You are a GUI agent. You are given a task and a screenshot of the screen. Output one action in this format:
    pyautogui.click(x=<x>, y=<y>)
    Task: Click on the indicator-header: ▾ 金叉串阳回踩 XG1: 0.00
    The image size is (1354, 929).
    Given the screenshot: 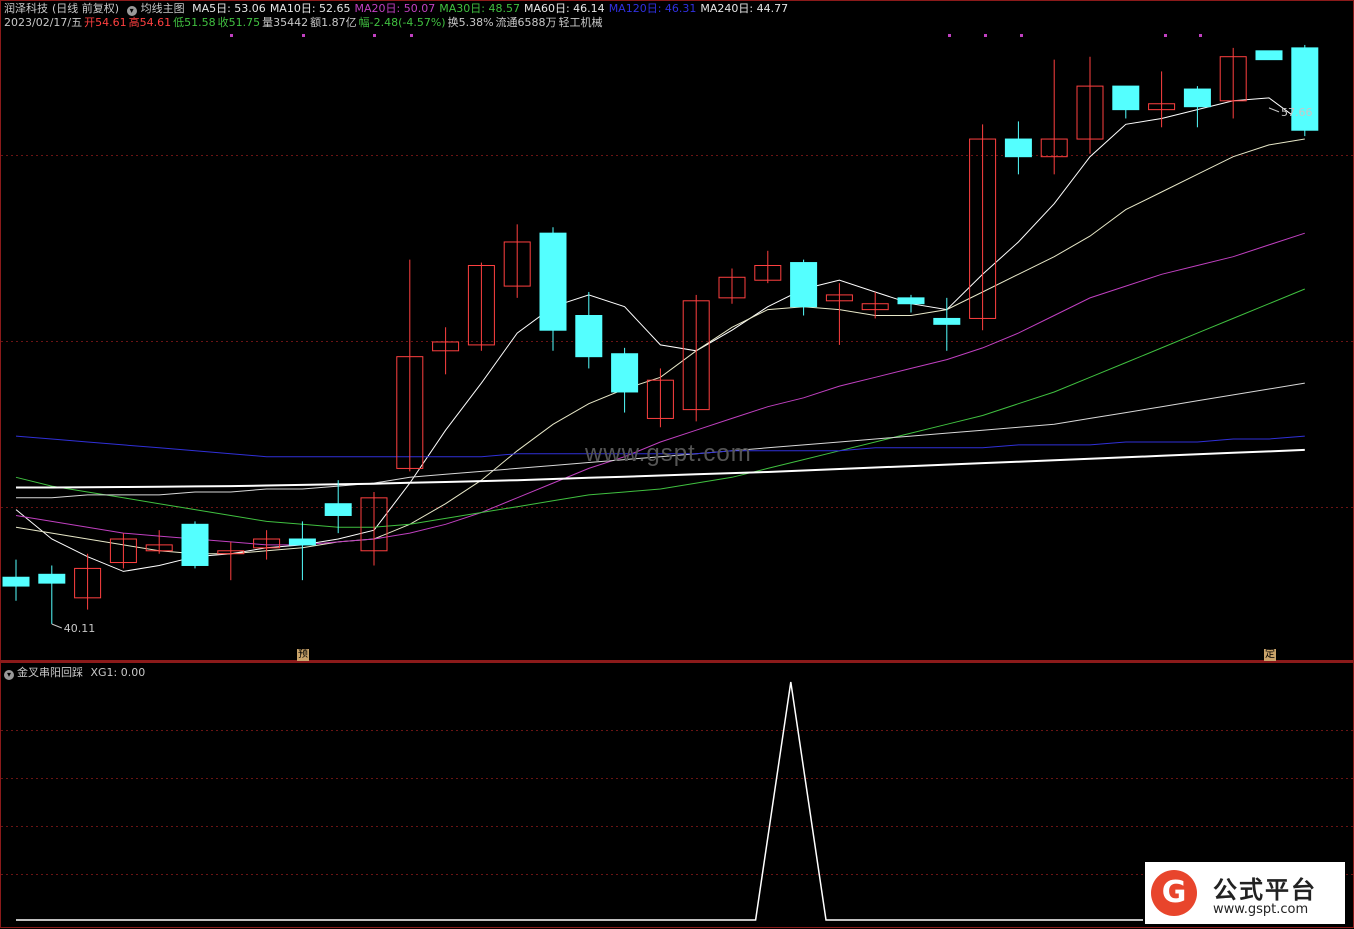 What is the action you would take?
    pyautogui.click(x=74, y=672)
    